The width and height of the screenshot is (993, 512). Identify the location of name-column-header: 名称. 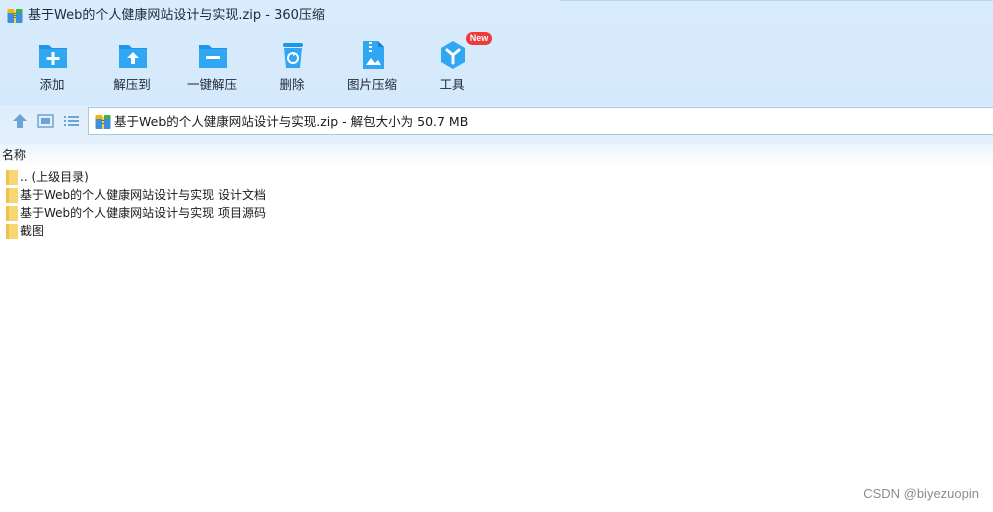
(496, 155).